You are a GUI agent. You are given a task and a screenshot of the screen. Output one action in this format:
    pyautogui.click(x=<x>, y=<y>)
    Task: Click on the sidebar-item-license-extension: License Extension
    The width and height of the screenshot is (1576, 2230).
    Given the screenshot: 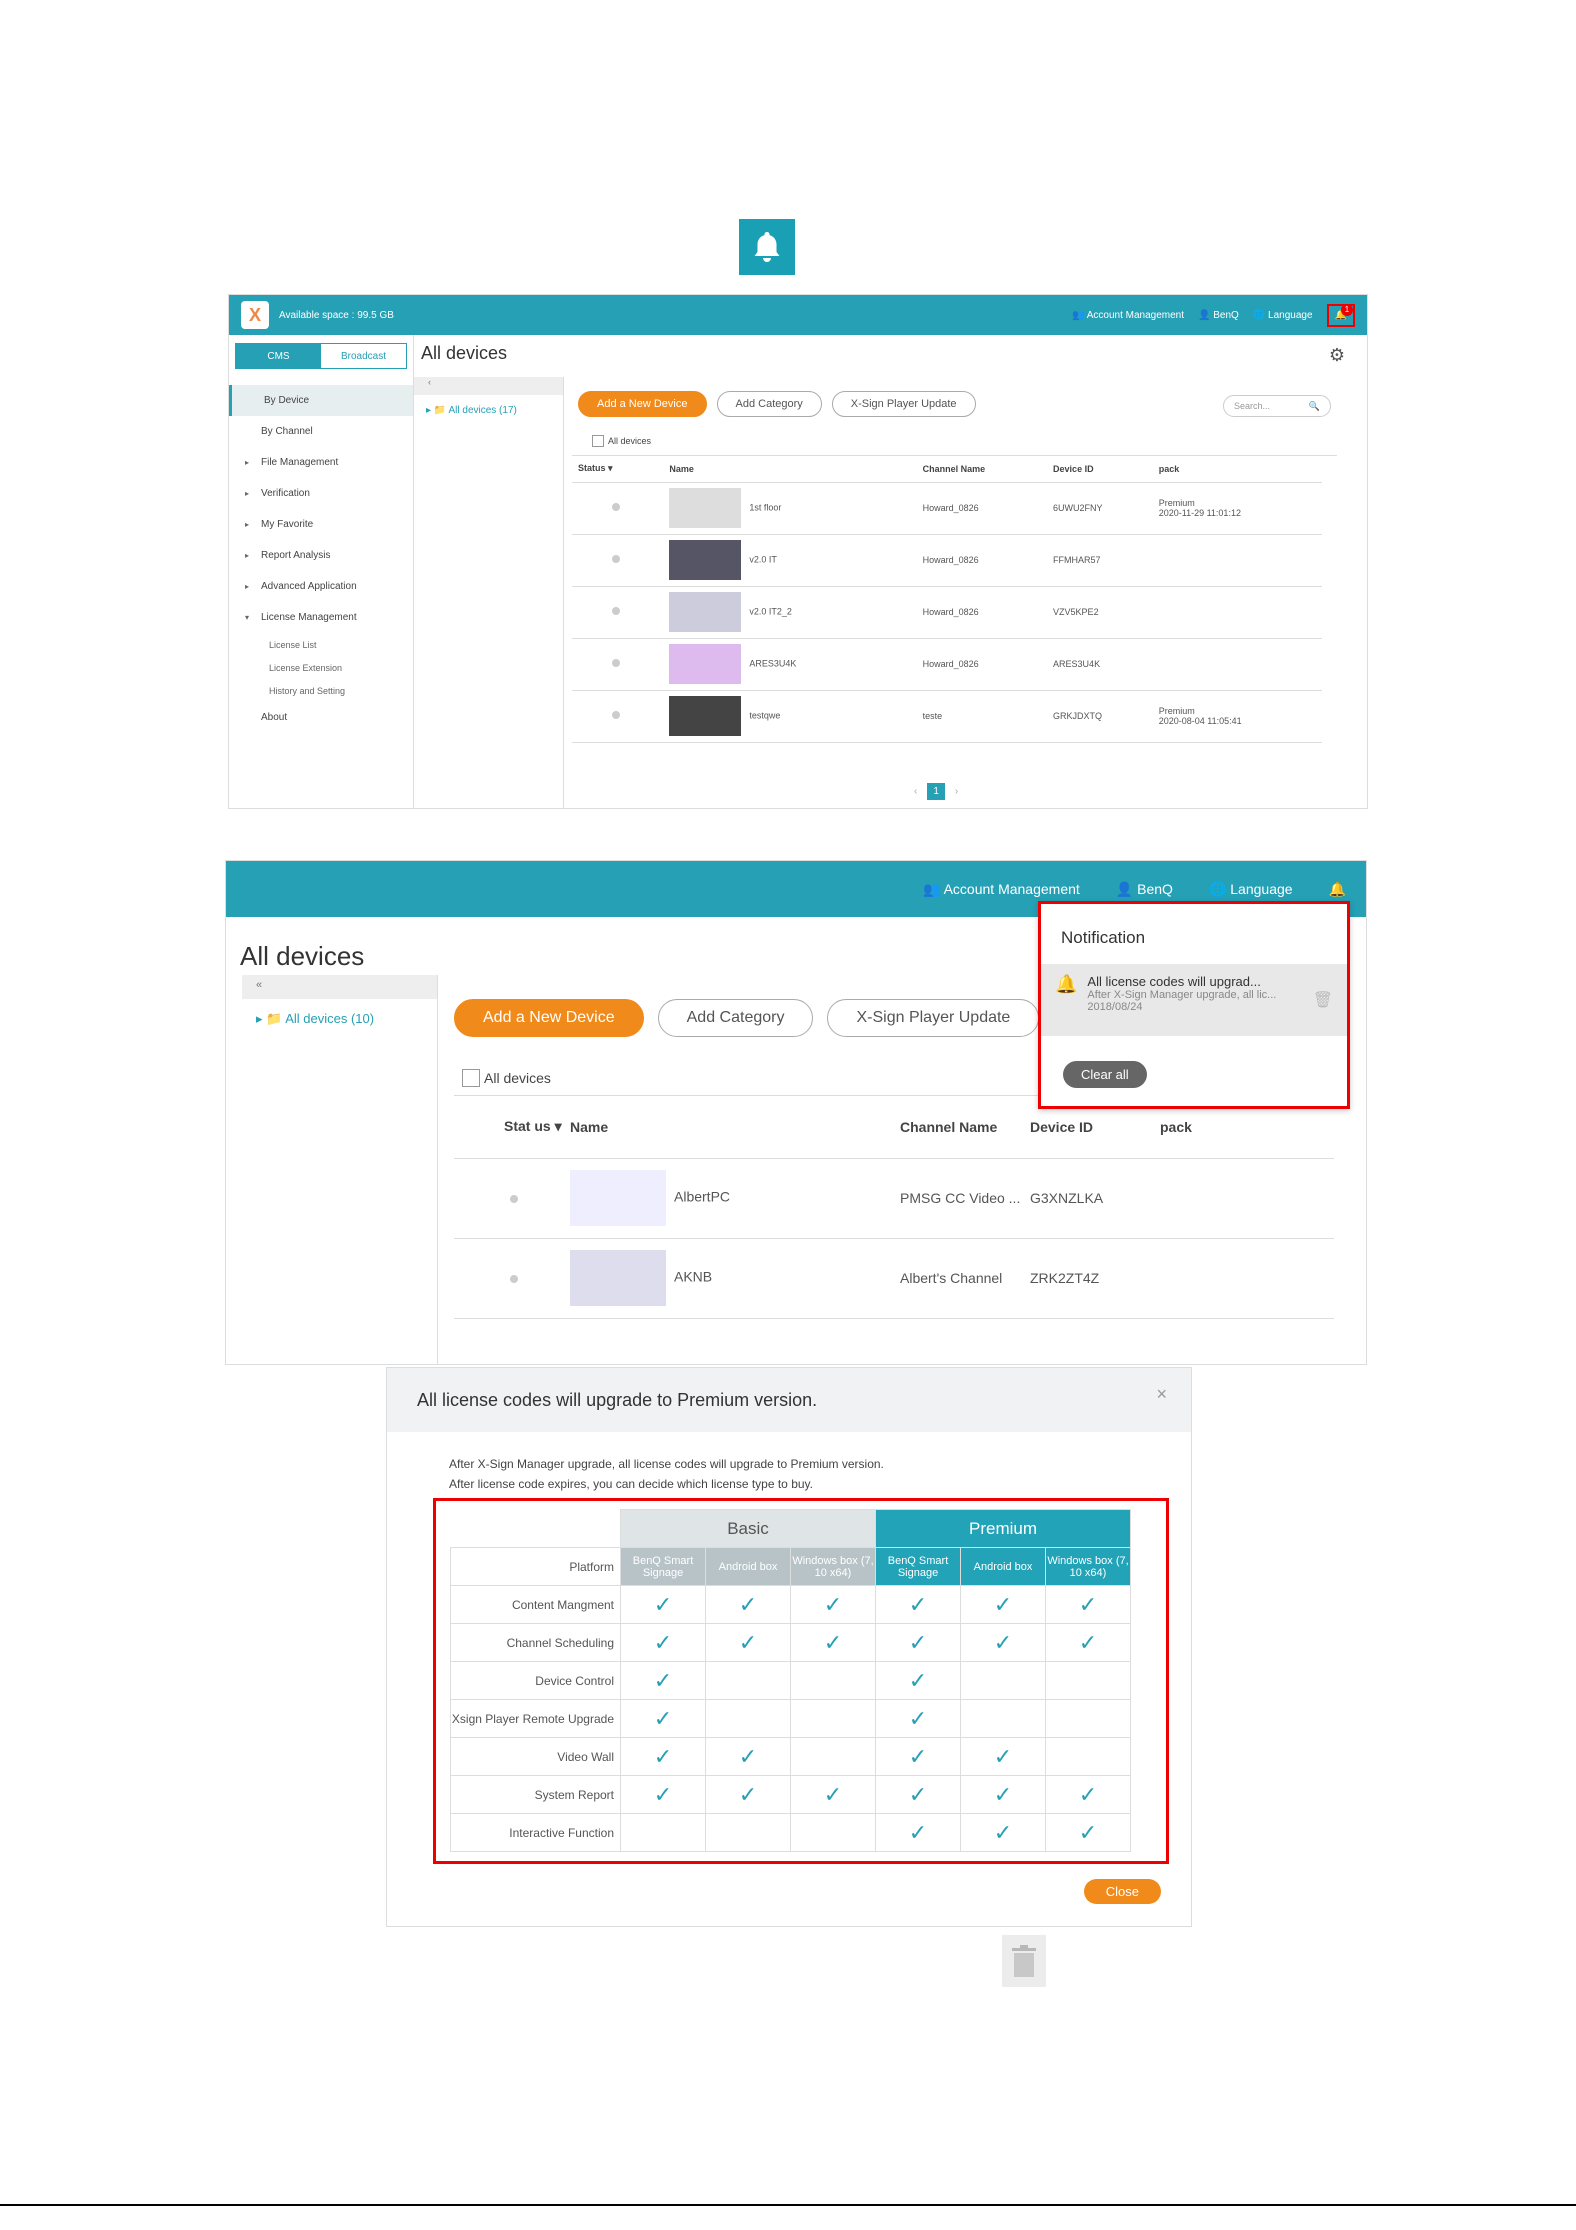 What is the action you would take?
    pyautogui.click(x=321, y=667)
    